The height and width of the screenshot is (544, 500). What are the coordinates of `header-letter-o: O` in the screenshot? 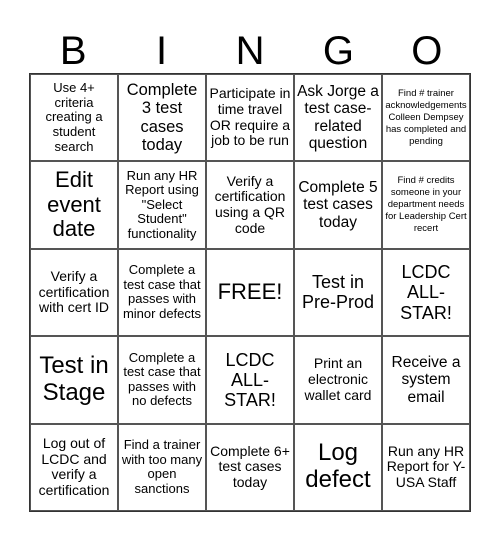 It's located at (427, 51).